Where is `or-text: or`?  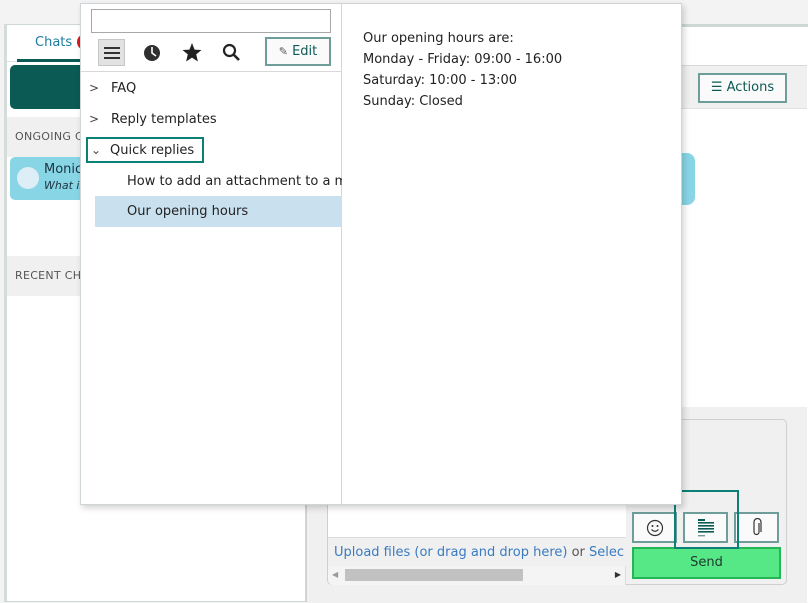 or-text: or is located at coordinates (578, 552).